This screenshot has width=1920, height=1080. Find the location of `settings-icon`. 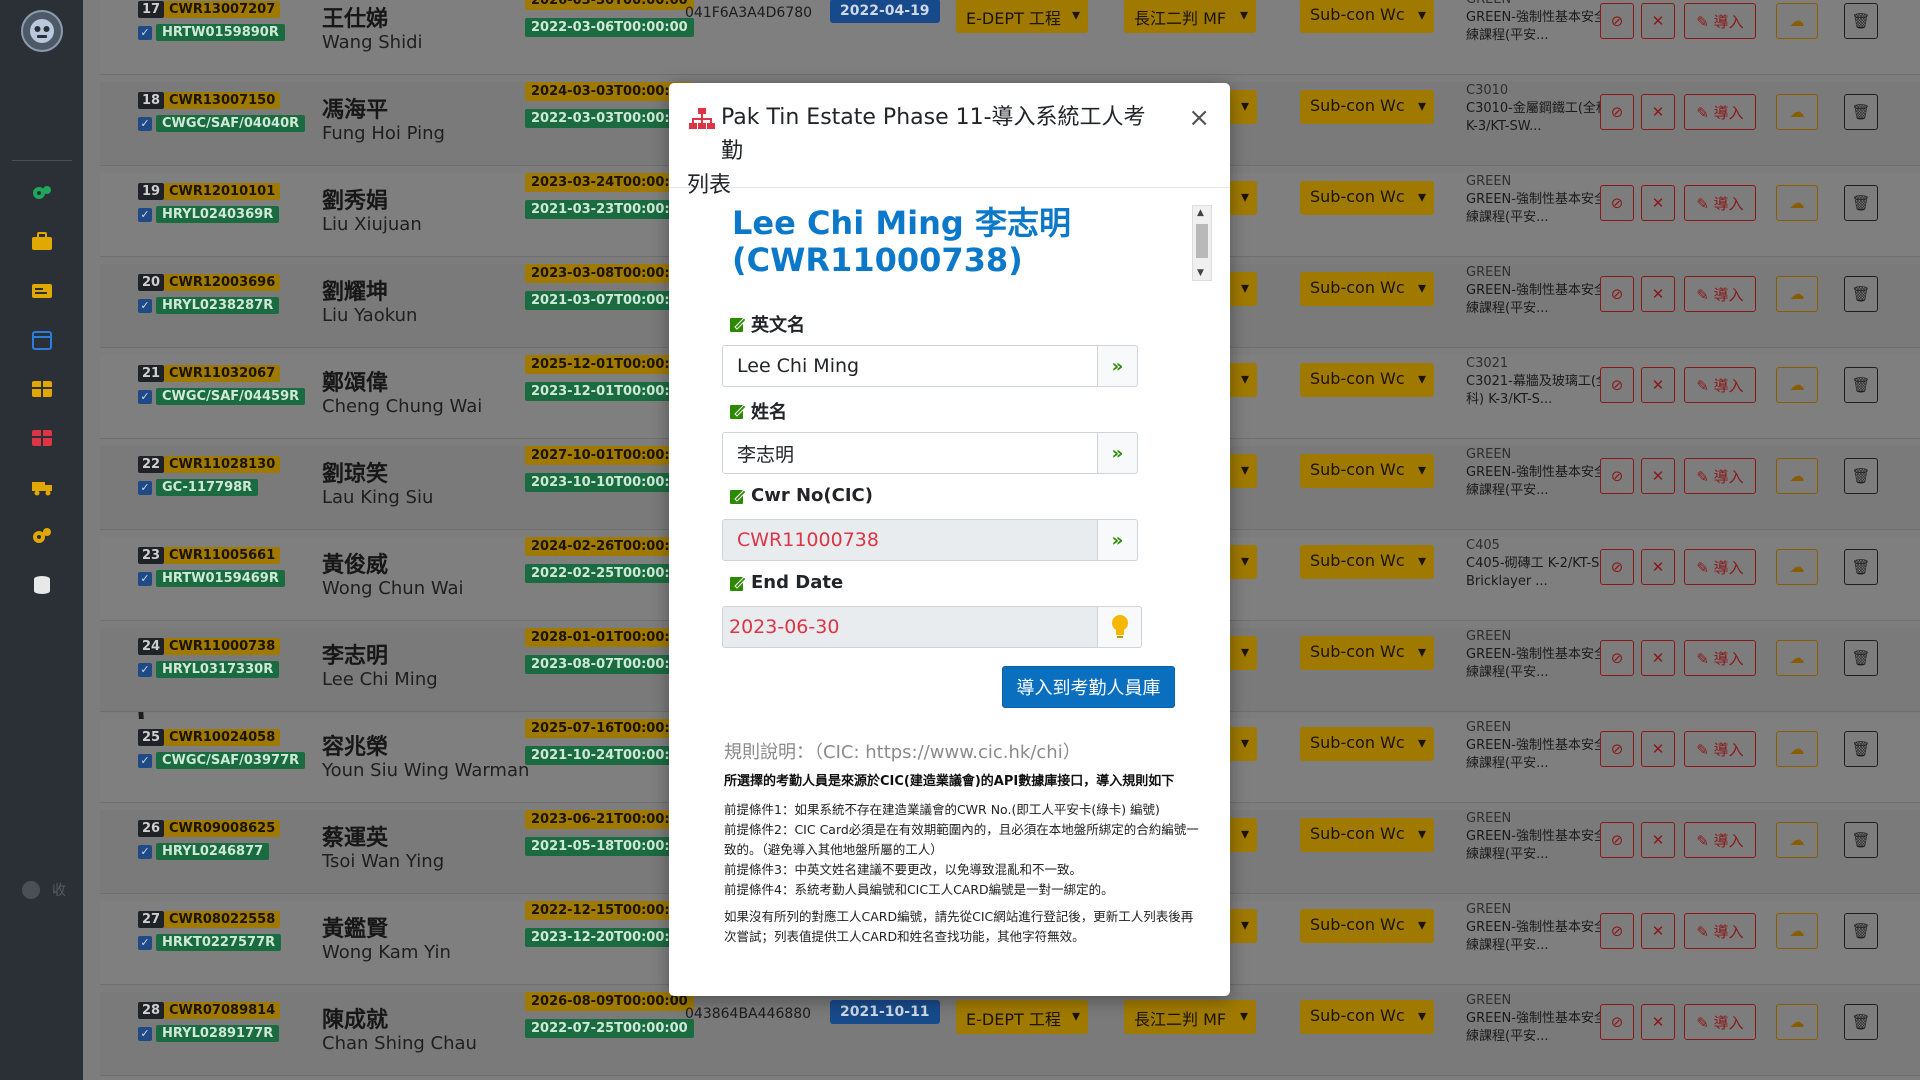

settings-icon is located at coordinates (42, 536).